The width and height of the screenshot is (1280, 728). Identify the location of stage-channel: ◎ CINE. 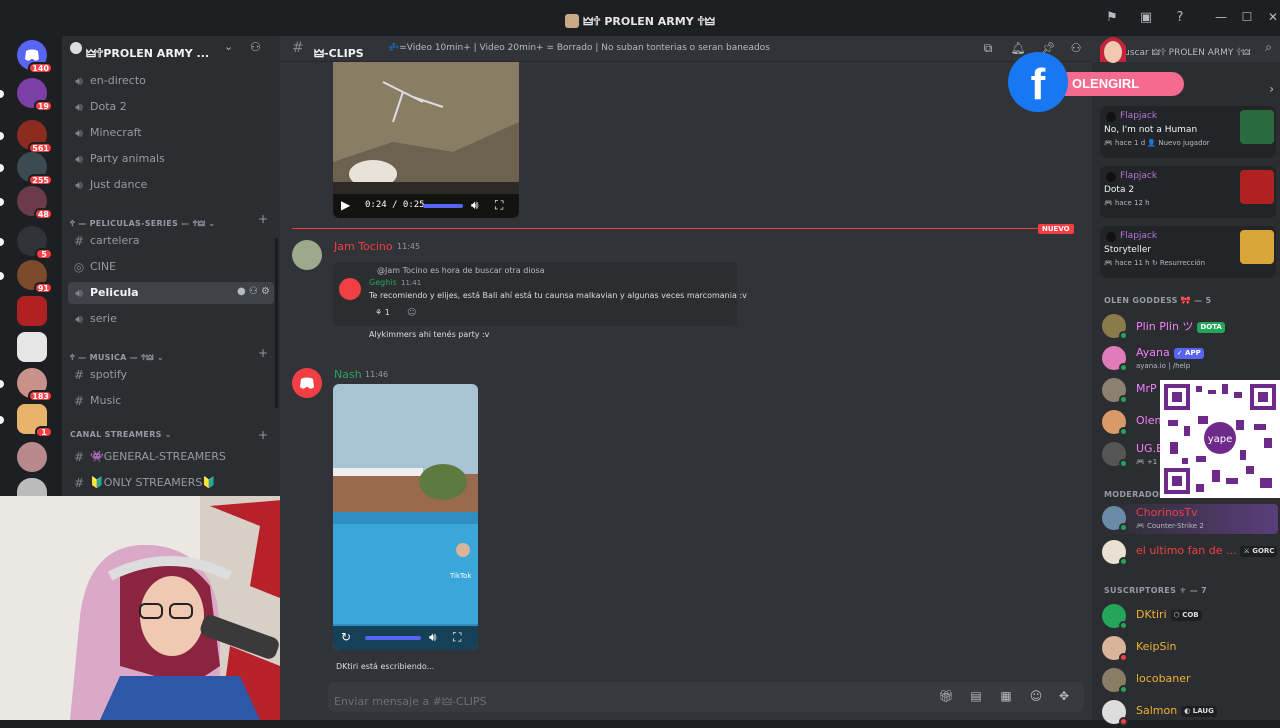
(171, 267).